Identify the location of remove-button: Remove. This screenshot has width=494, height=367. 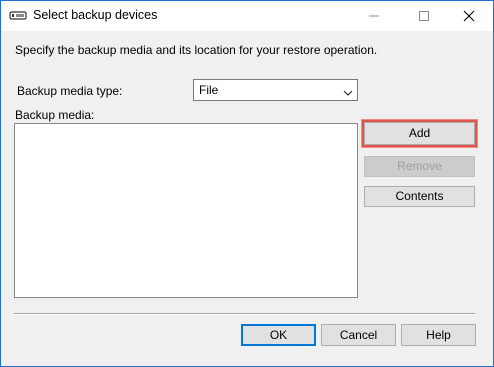
(419, 166).